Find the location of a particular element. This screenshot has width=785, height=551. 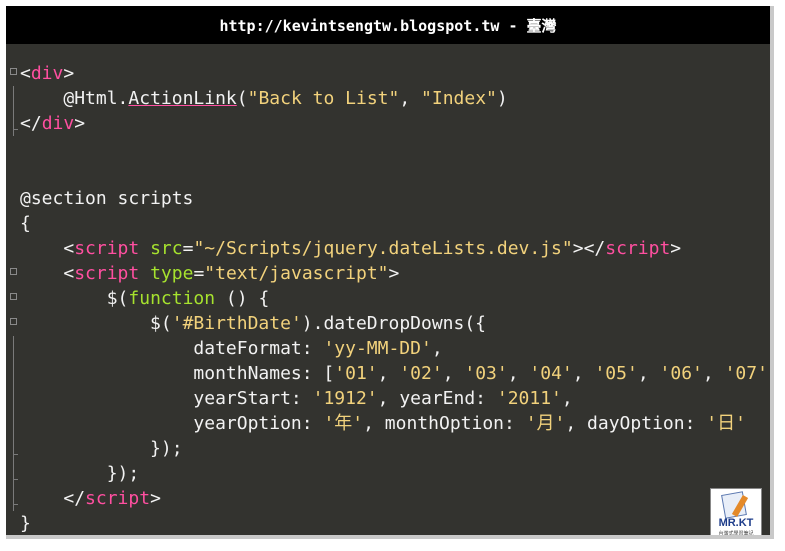

url-watermark-text: http://kevintsengtw.blogspot.tw - 臺灣 is located at coordinates (388, 25).